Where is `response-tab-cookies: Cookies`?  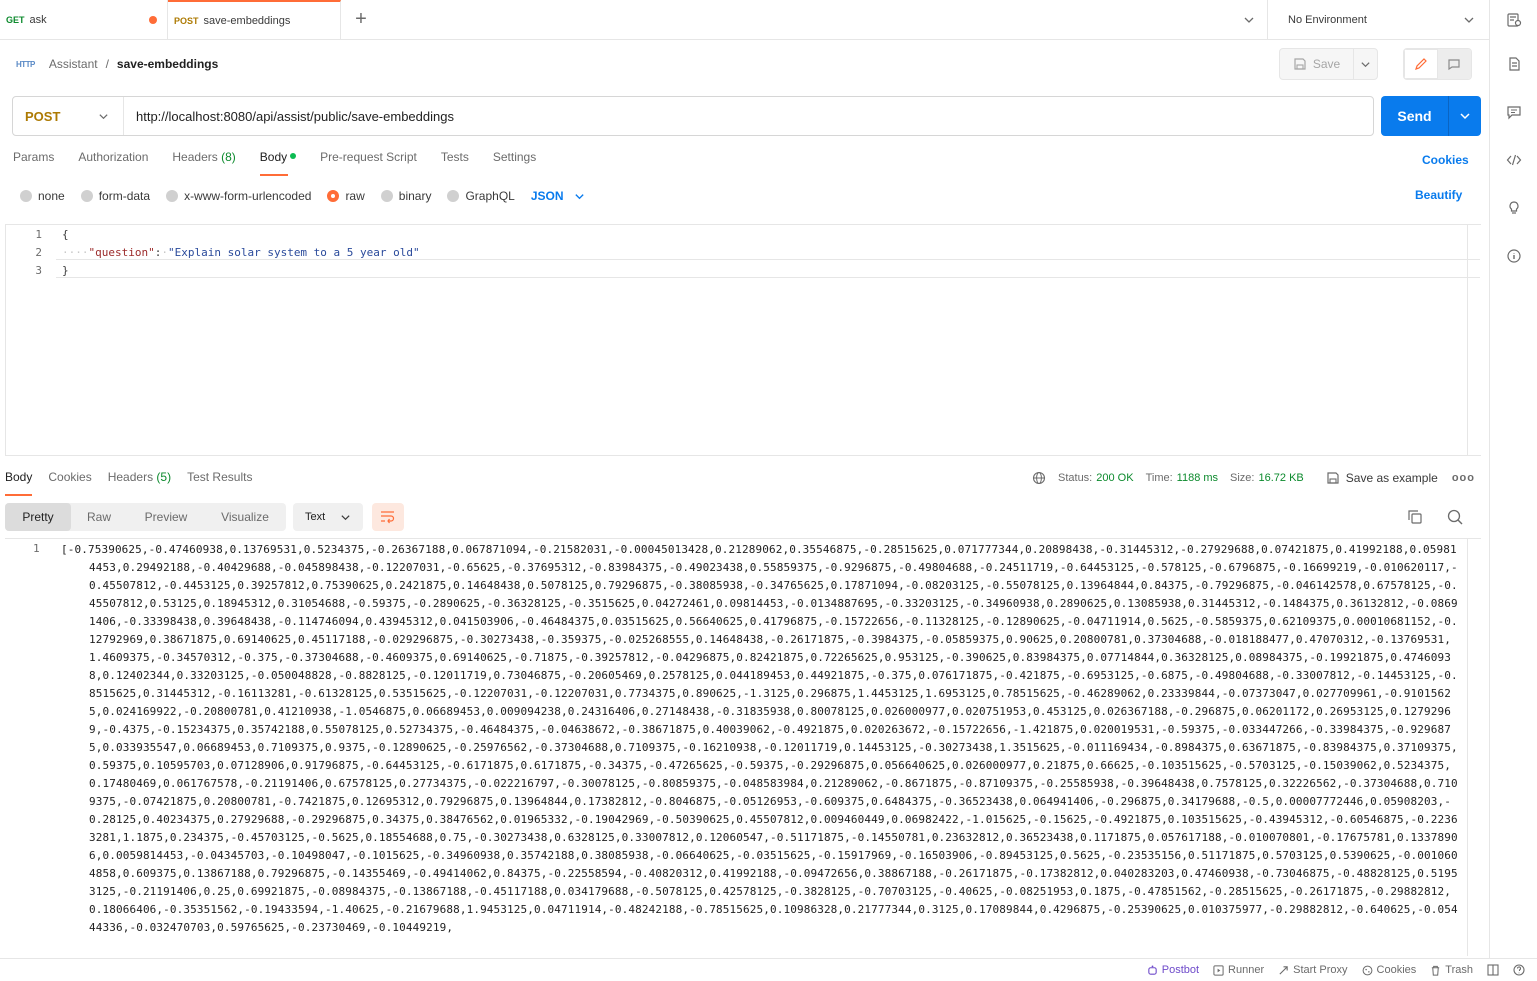 response-tab-cookies: Cookies is located at coordinates (69, 480).